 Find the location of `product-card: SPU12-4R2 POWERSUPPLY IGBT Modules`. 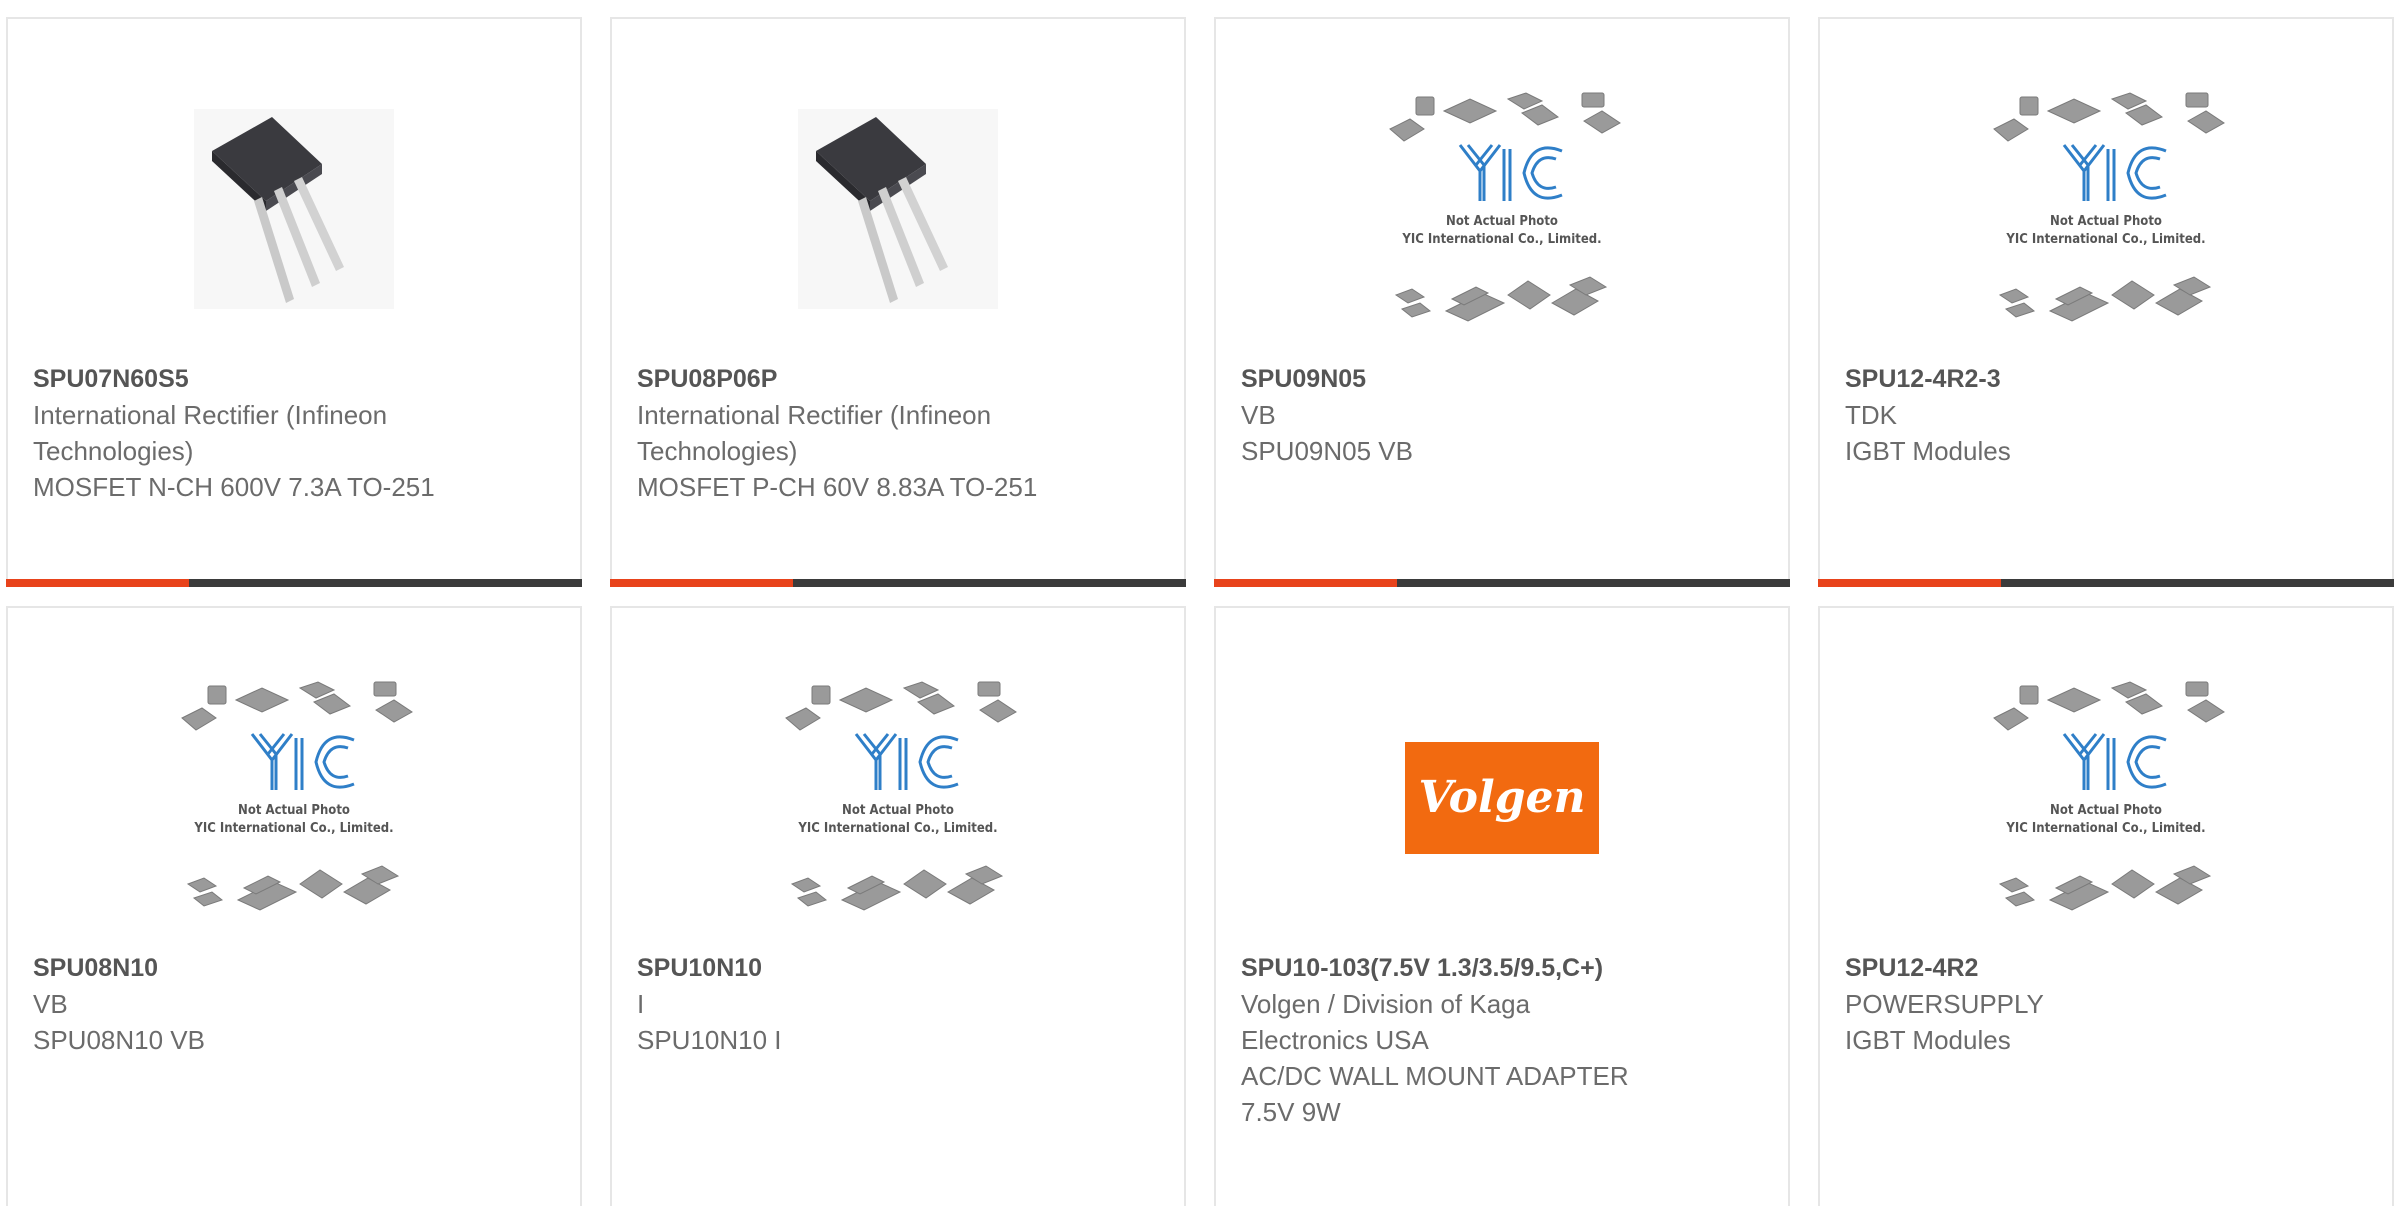

product-card: SPU12-4R2 POWERSUPPLY IGBT Modules is located at coordinates (2106, 906).